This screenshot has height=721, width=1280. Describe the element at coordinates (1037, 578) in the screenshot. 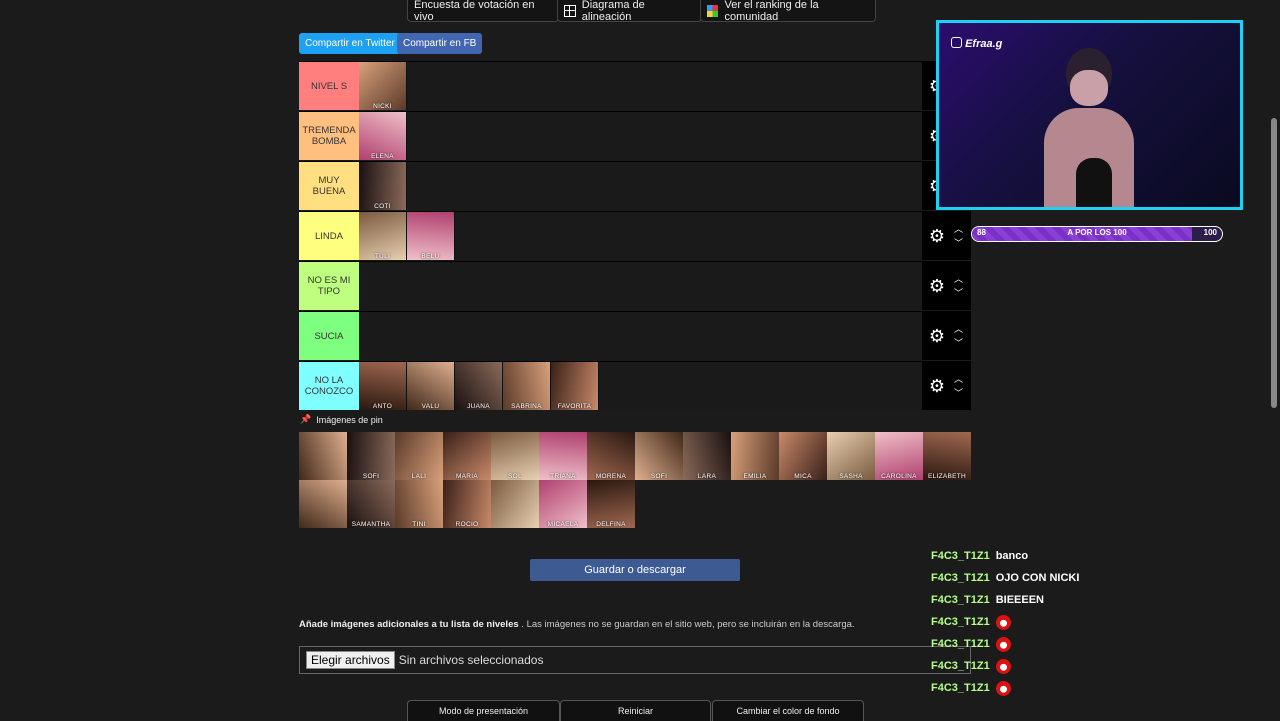

I see `chat-message: OJO CON NICKI` at that location.